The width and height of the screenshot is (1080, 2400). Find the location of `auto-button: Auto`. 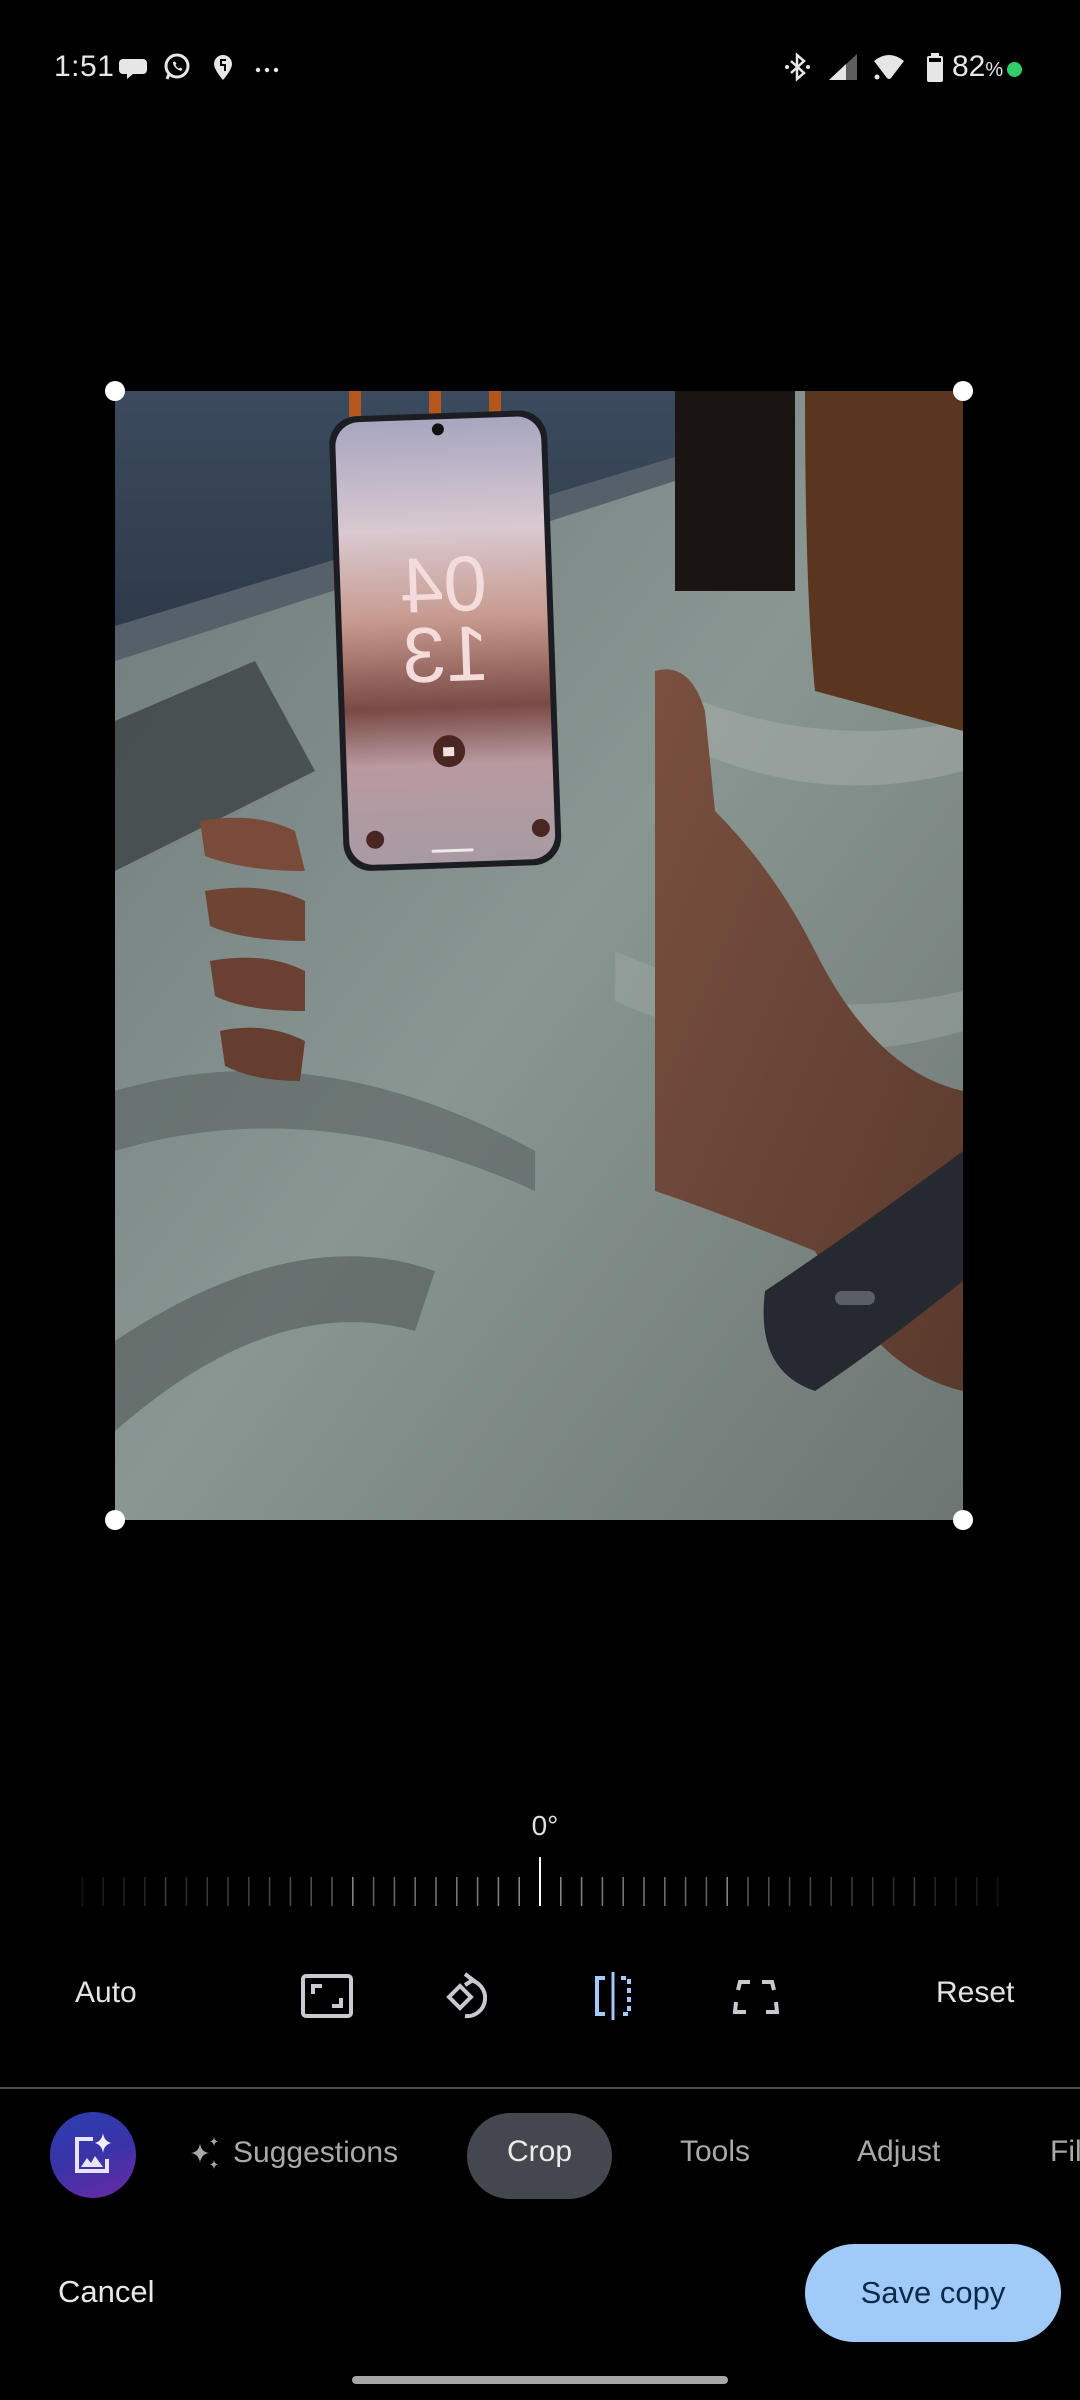

auto-button: Auto is located at coordinates (106, 1993).